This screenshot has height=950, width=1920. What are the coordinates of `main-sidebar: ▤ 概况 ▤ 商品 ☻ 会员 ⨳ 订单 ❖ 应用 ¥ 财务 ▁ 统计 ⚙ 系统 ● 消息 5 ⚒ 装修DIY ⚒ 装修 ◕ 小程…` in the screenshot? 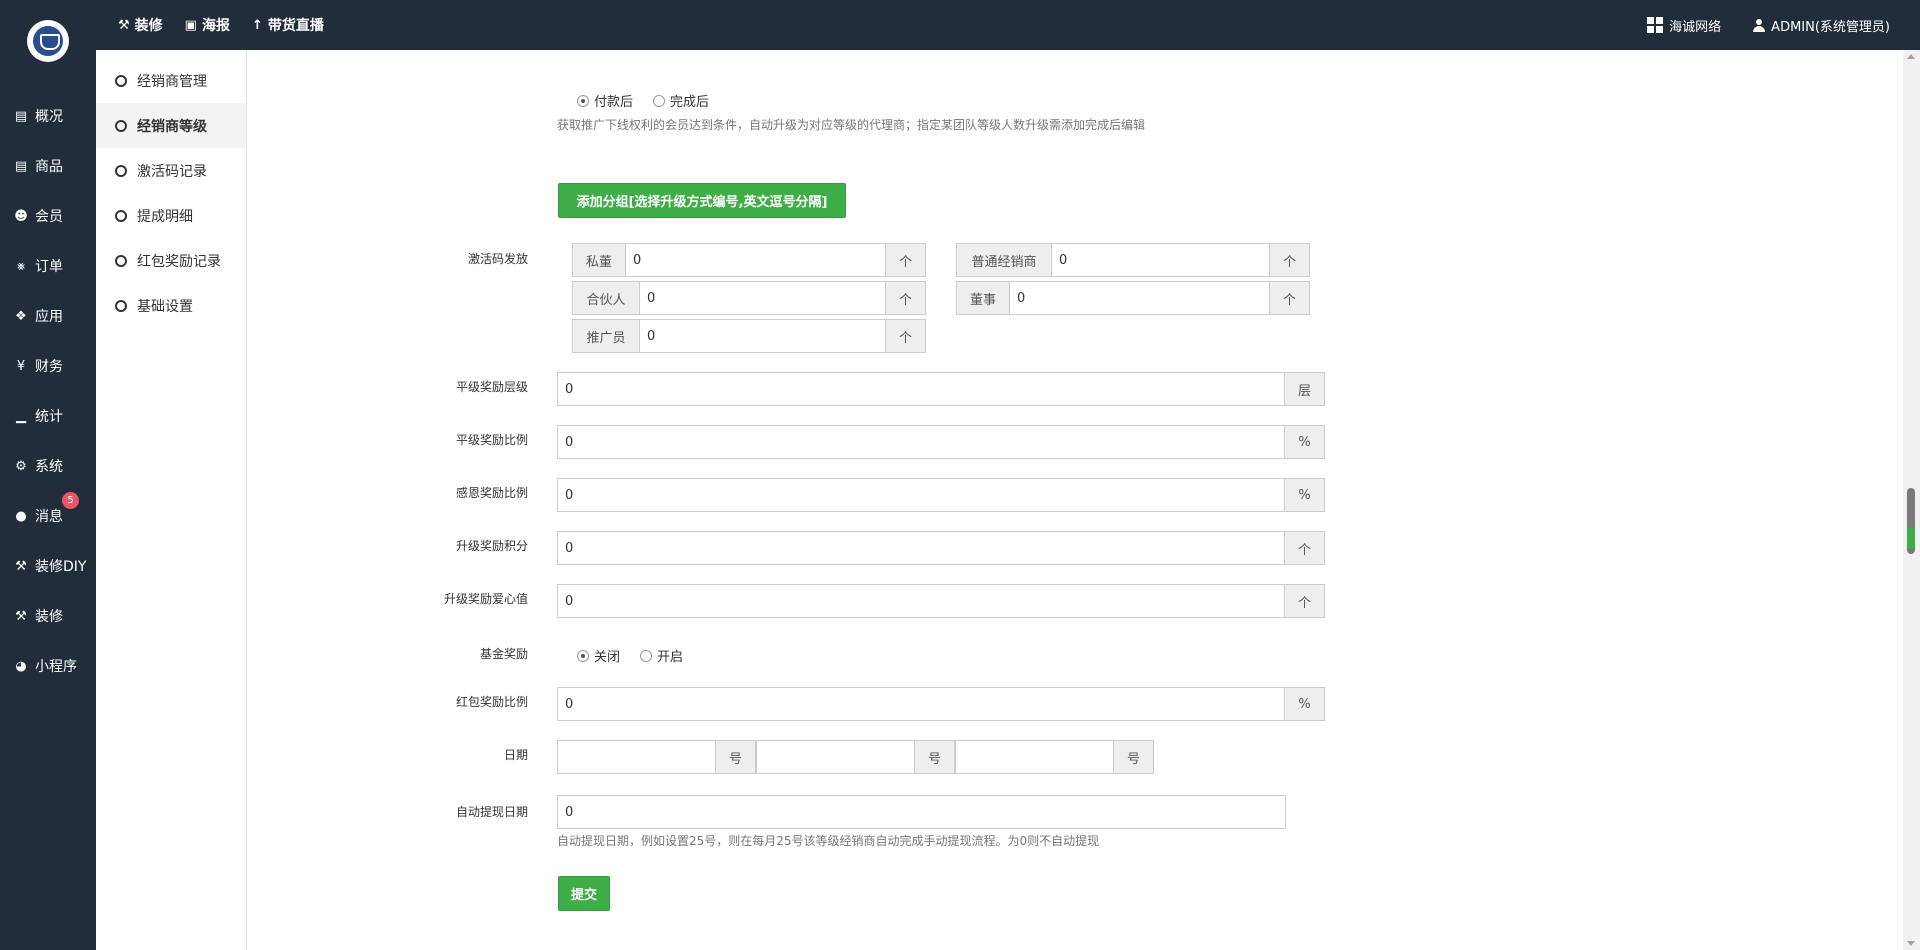 It's located at (48, 500).